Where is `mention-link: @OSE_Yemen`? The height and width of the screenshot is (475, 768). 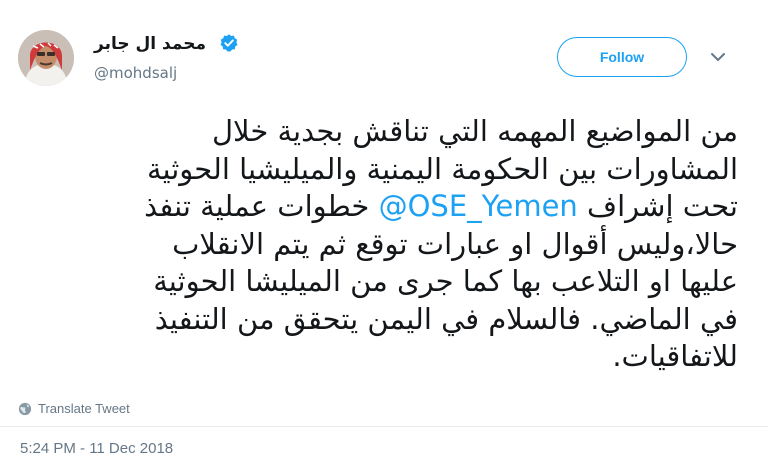 mention-link: @OSE_Yemen is located at coordinates (478, 206).